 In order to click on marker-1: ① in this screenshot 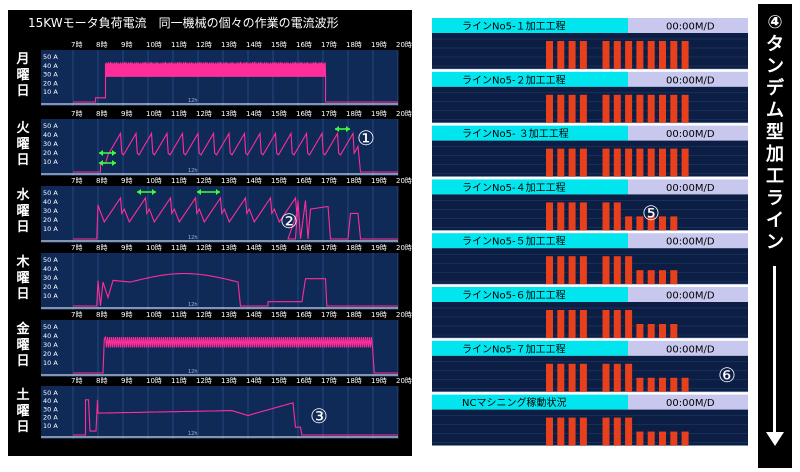, I will do `click(366, 138)`.